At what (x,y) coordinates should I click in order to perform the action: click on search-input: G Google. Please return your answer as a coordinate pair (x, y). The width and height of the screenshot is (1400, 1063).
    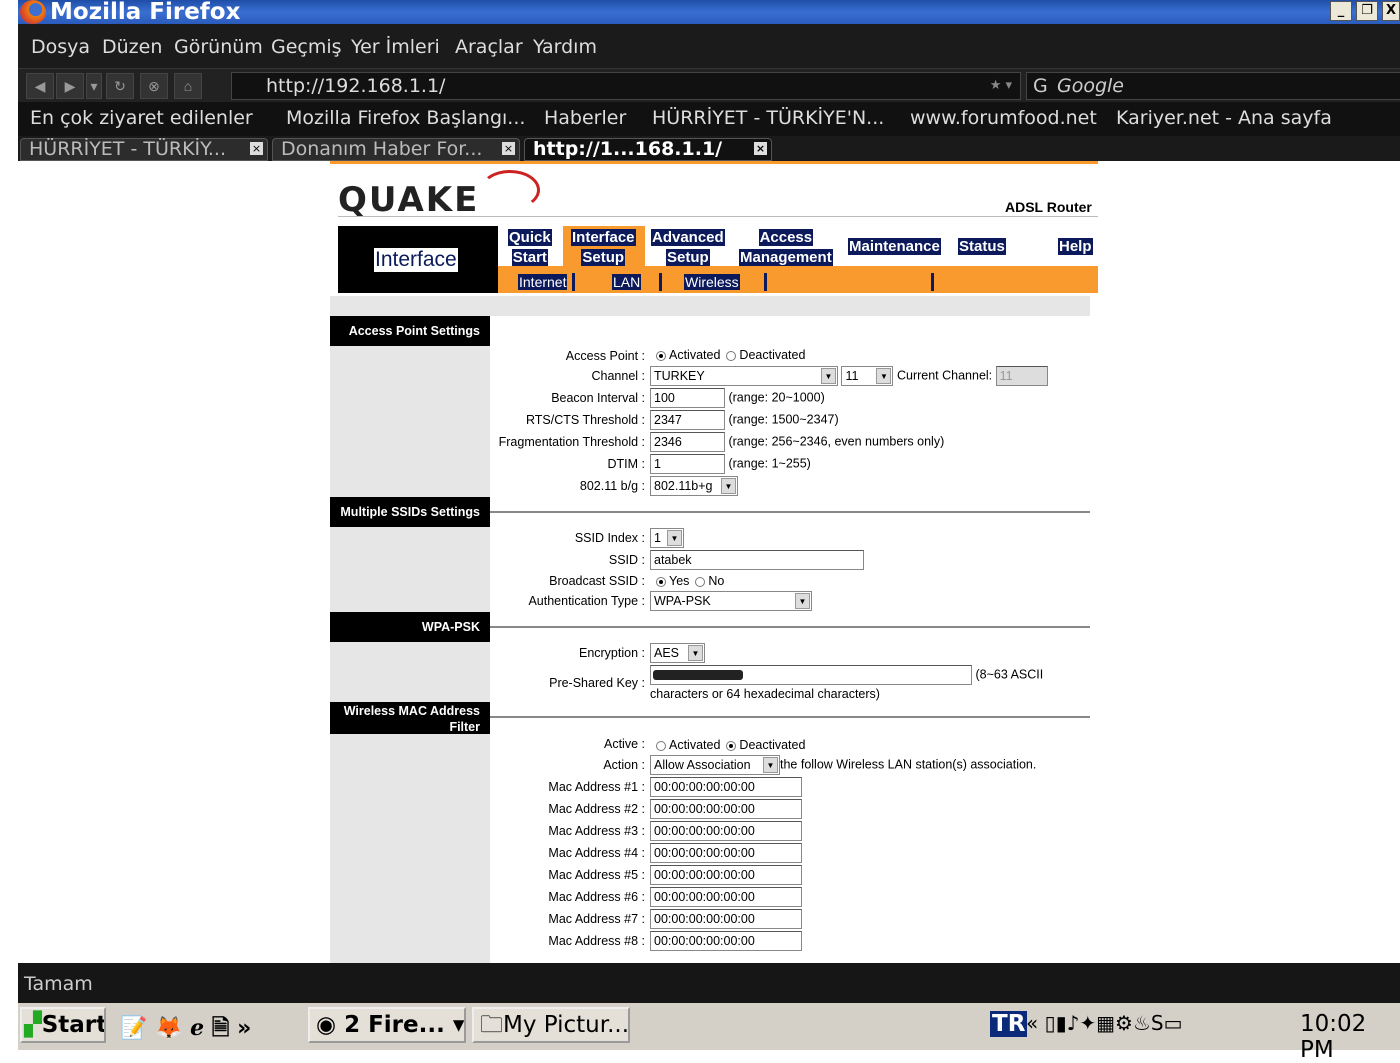
    Looking at the image, I should click on (1213, 86).